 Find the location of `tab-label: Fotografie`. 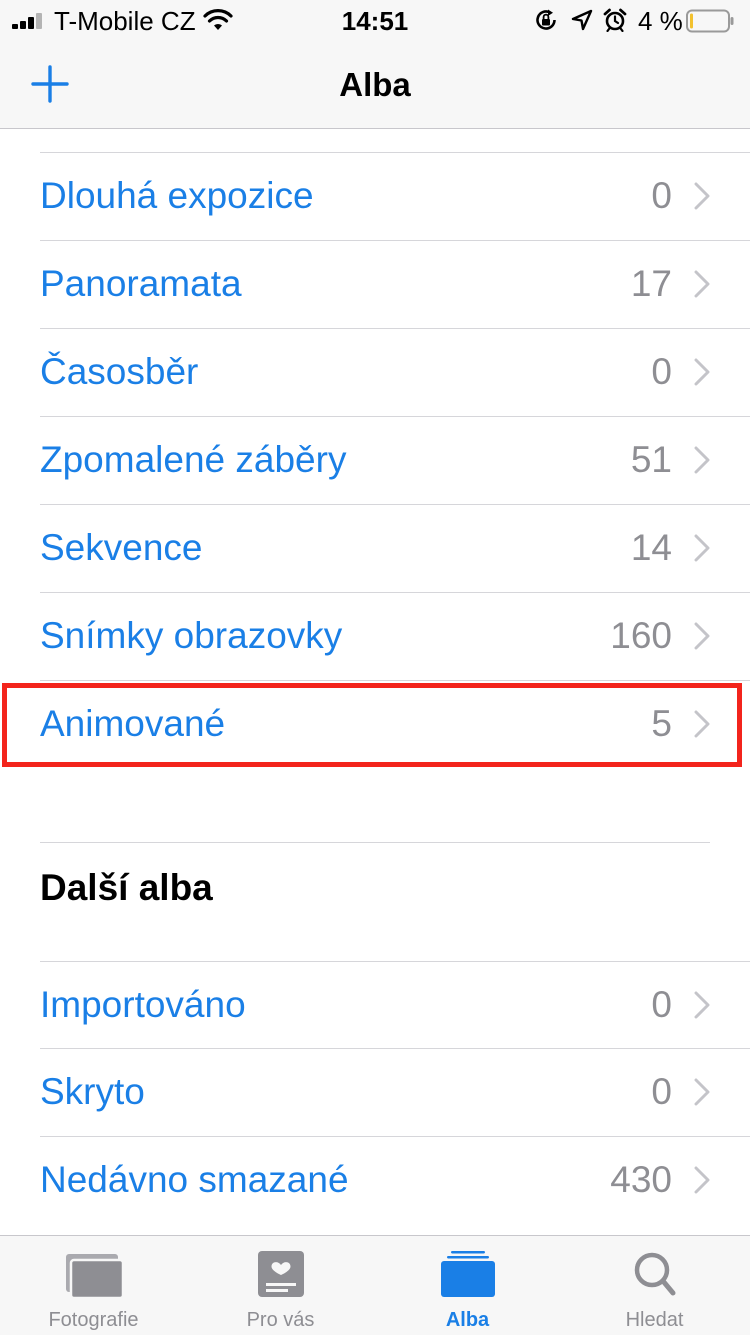

tab-label: Fotografie is located at coordinates (93, 1320).